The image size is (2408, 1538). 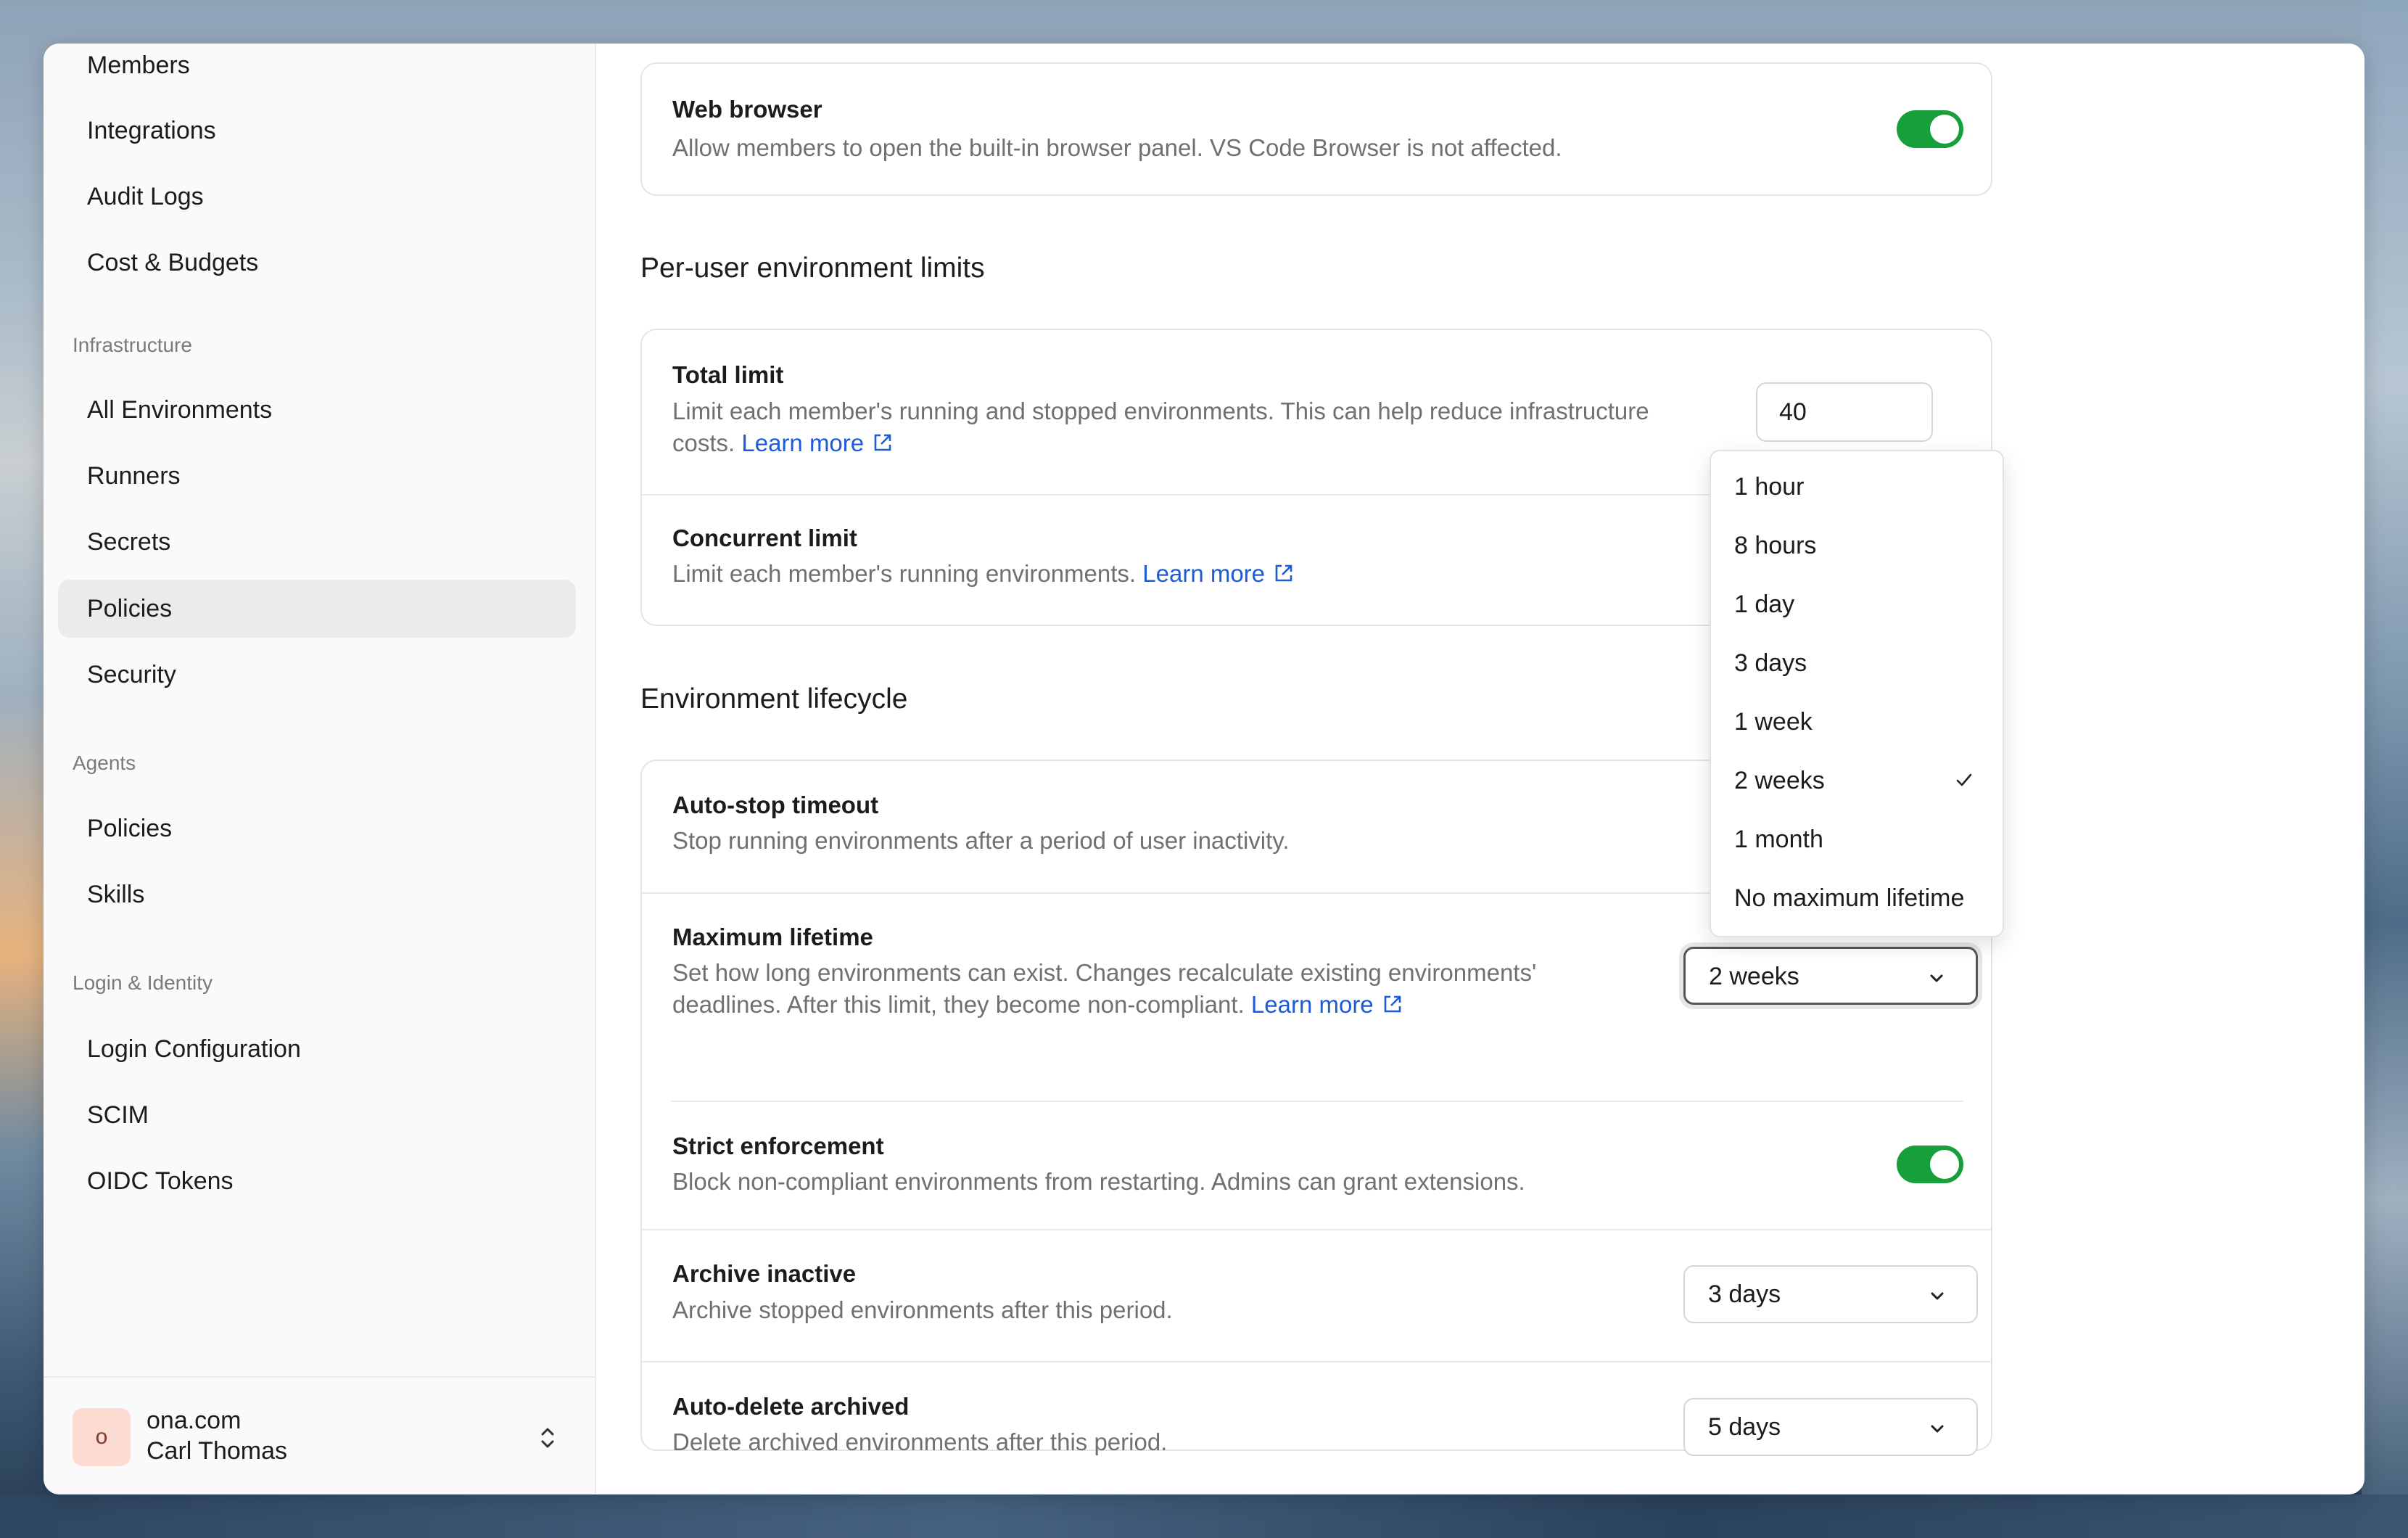 What do you see at coordinates (775, 804) in the screenshot?
I see `auto-stop-title: Auto-stop timeout` at bounding box center [775, 804].